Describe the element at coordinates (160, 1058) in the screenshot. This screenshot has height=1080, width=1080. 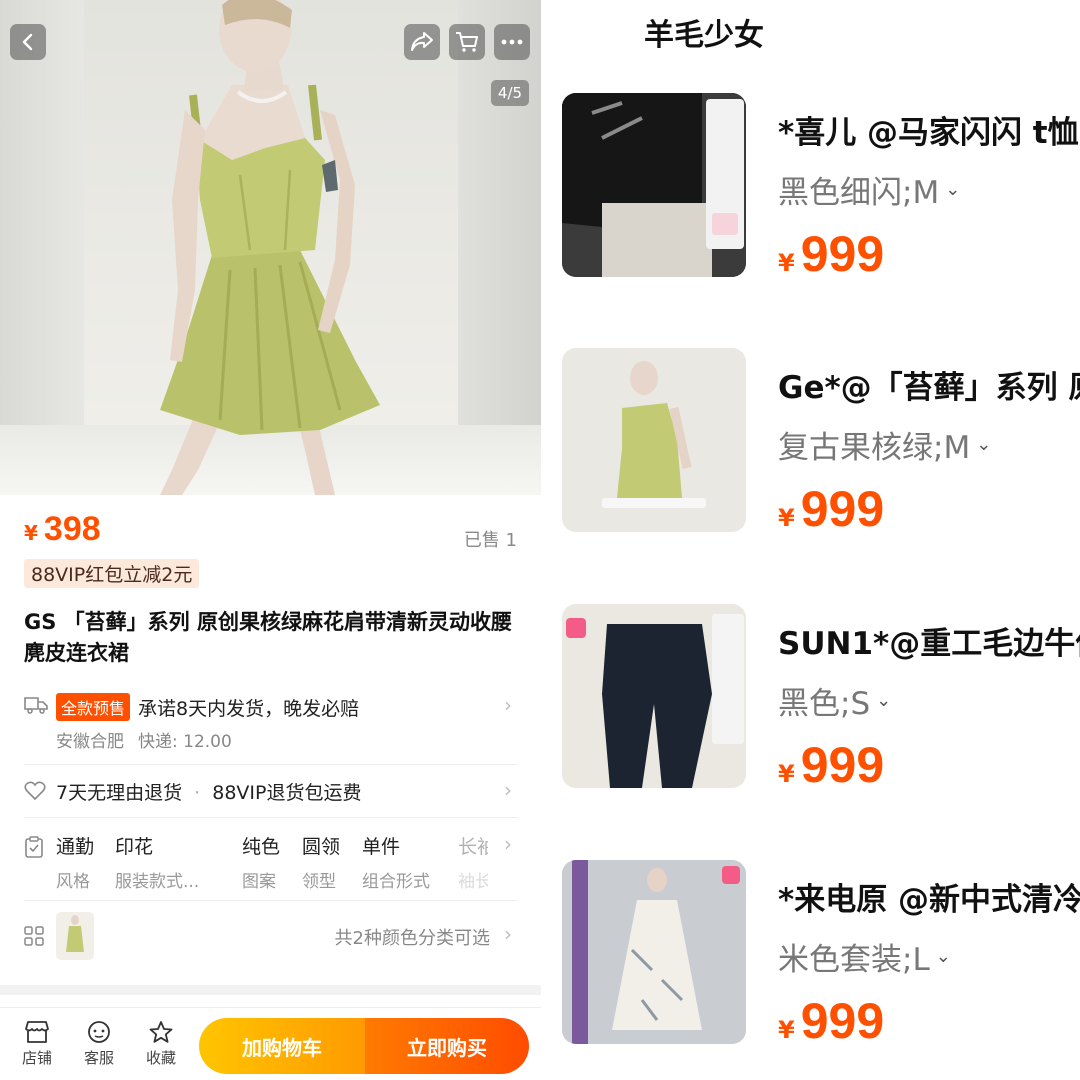
I see `favorite-label: 收藏` at that location.